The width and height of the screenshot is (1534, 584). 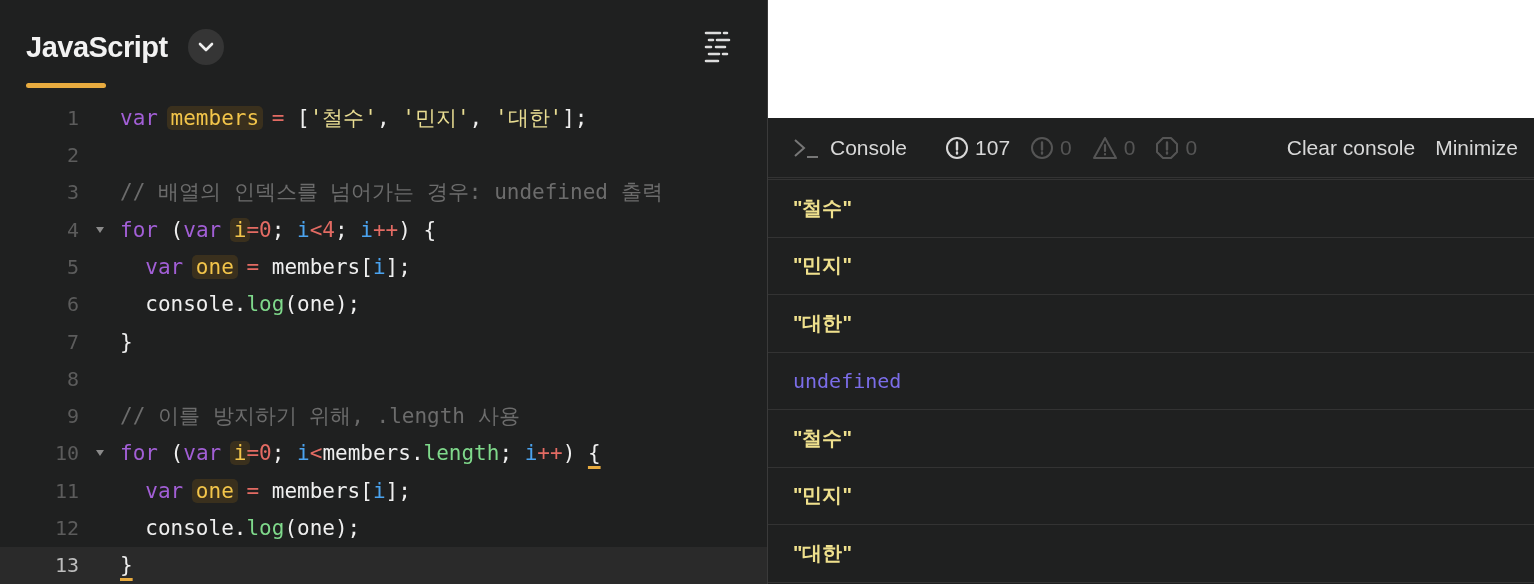 I want to click on format-icon, so click(x=718, y=47).